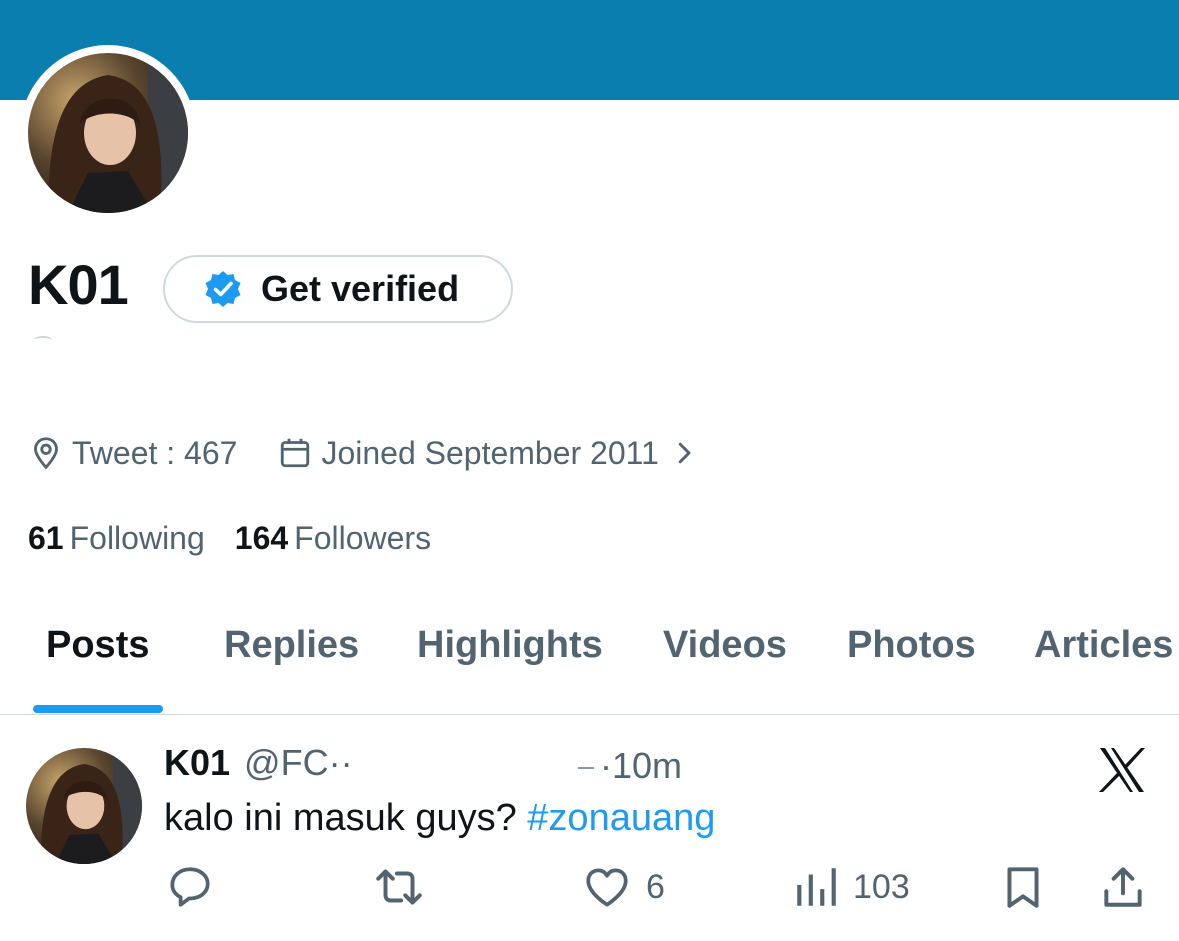  I want to click on get-verified-button: Get verified, so click(338, 289).